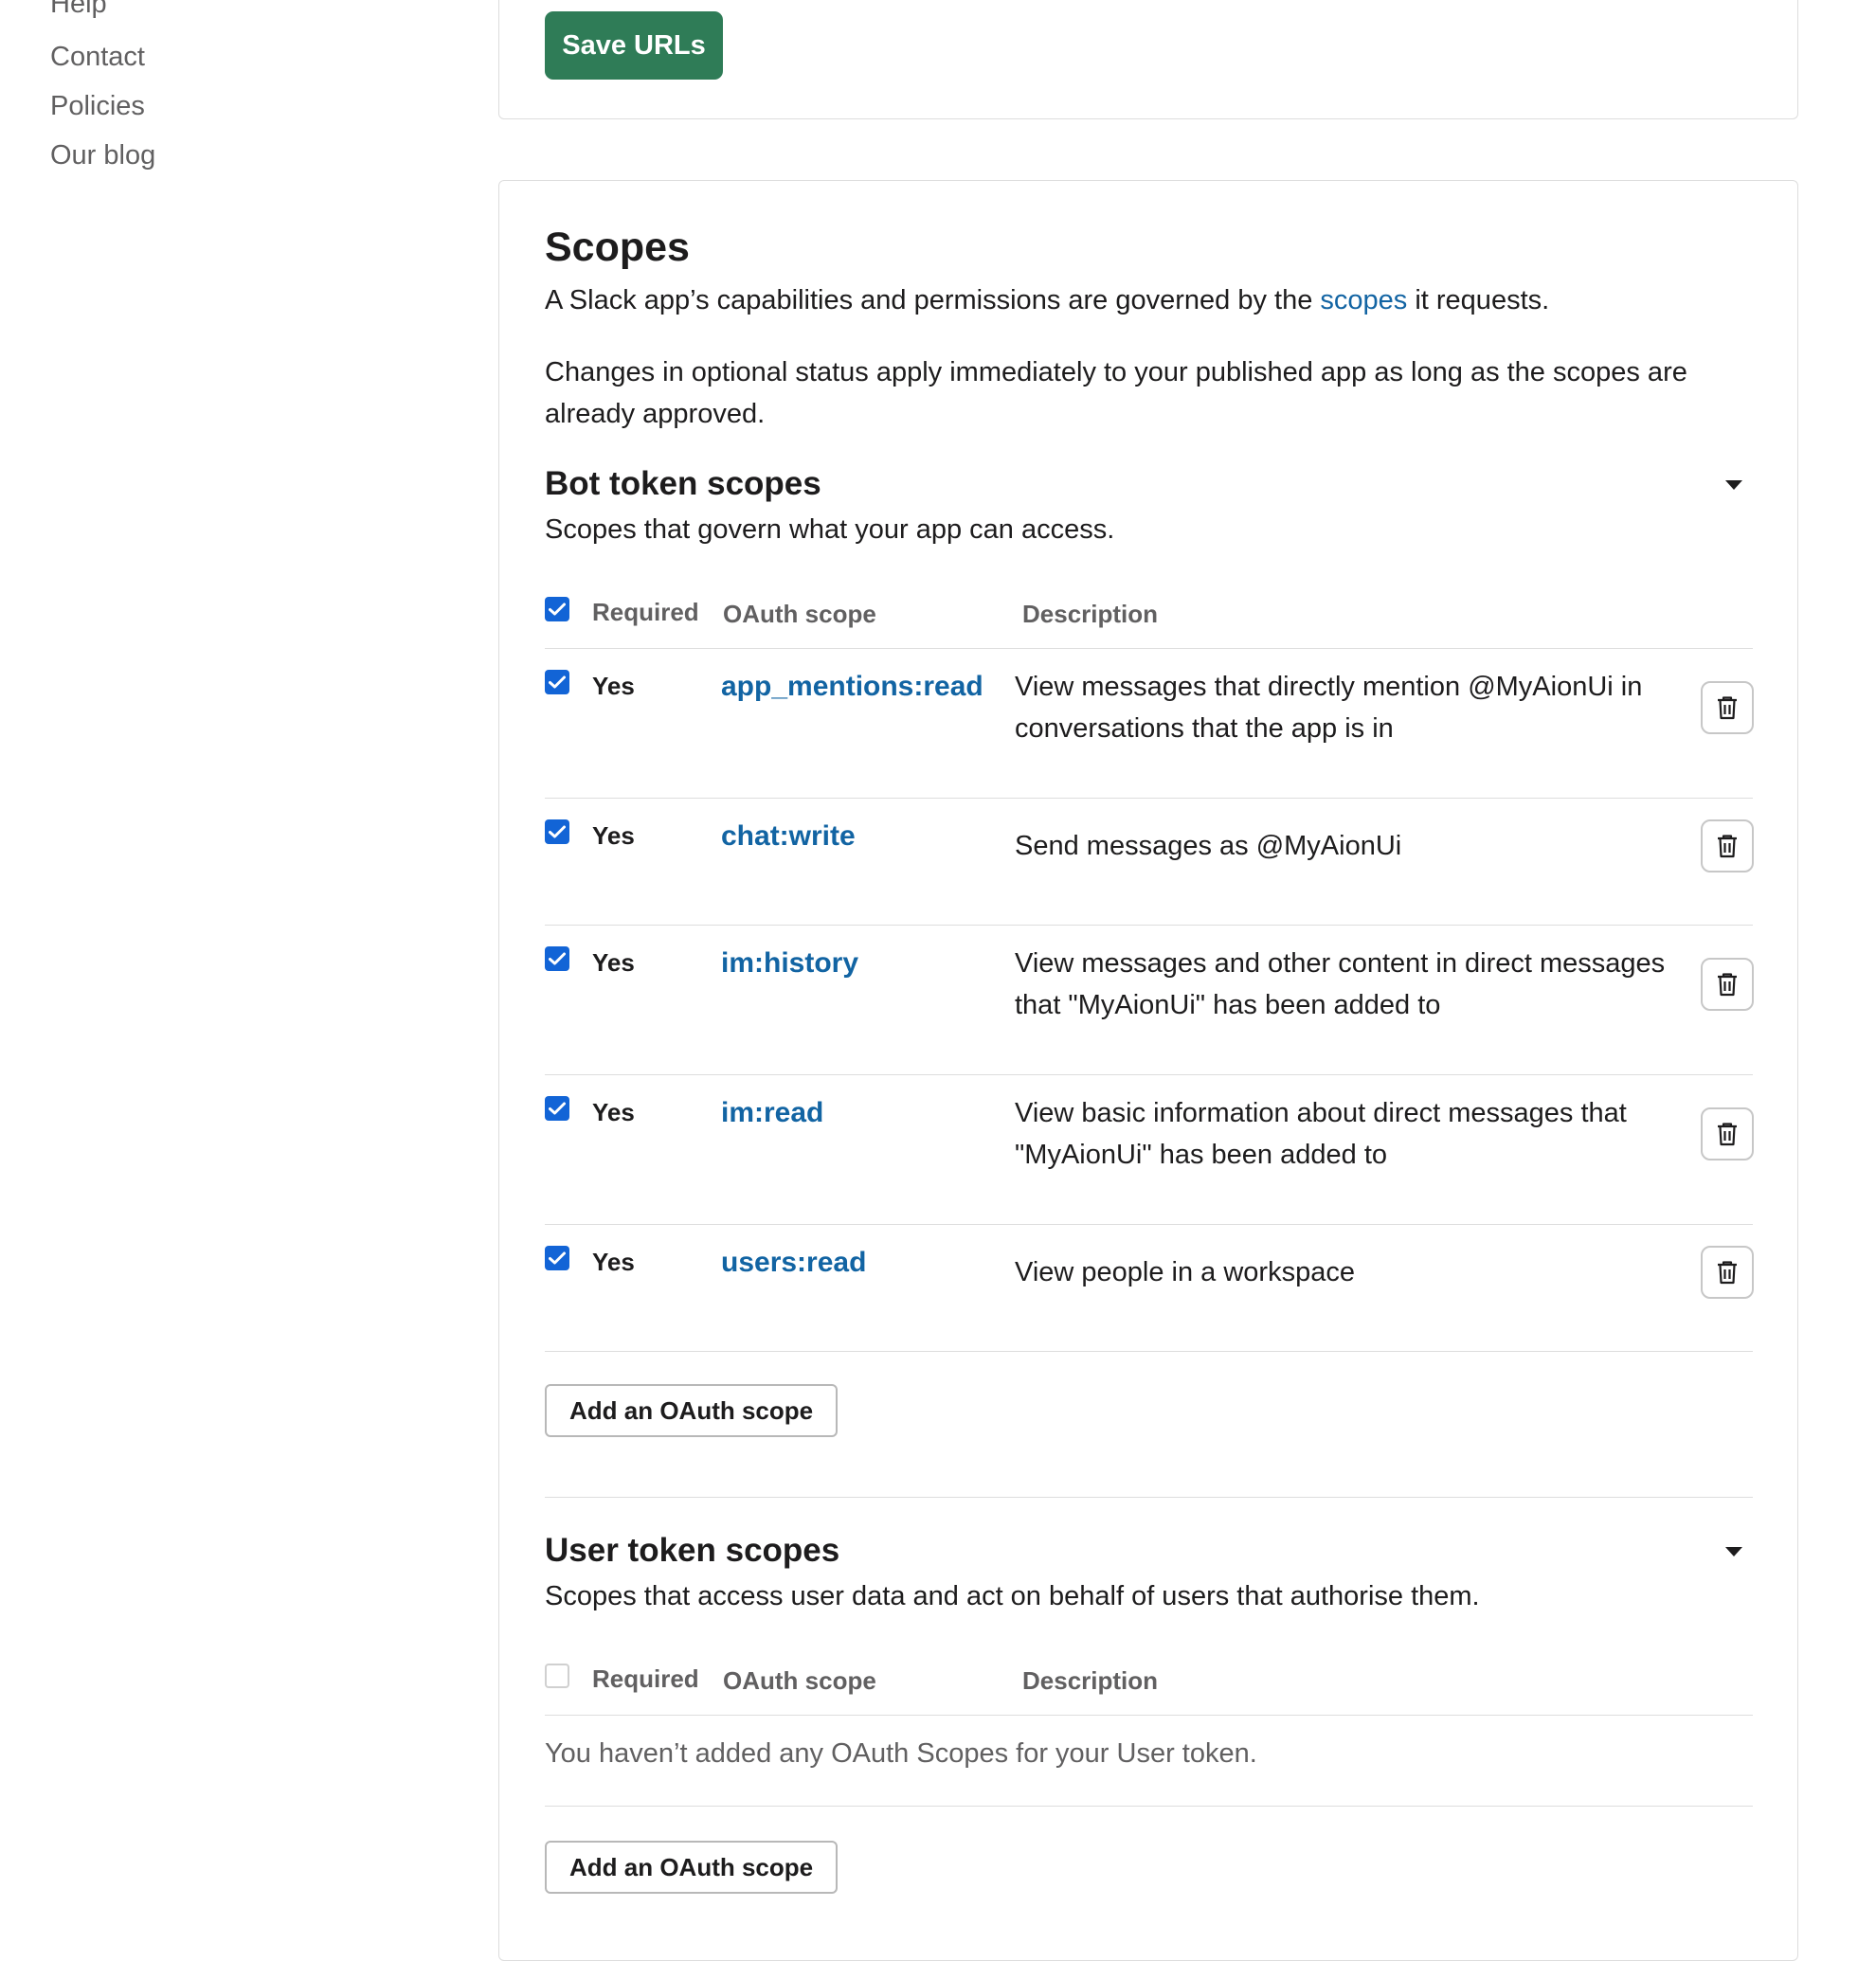 The image size is (1876, 1961). I want to click on sidebar-link-contact: Contact, so click(98, 57).